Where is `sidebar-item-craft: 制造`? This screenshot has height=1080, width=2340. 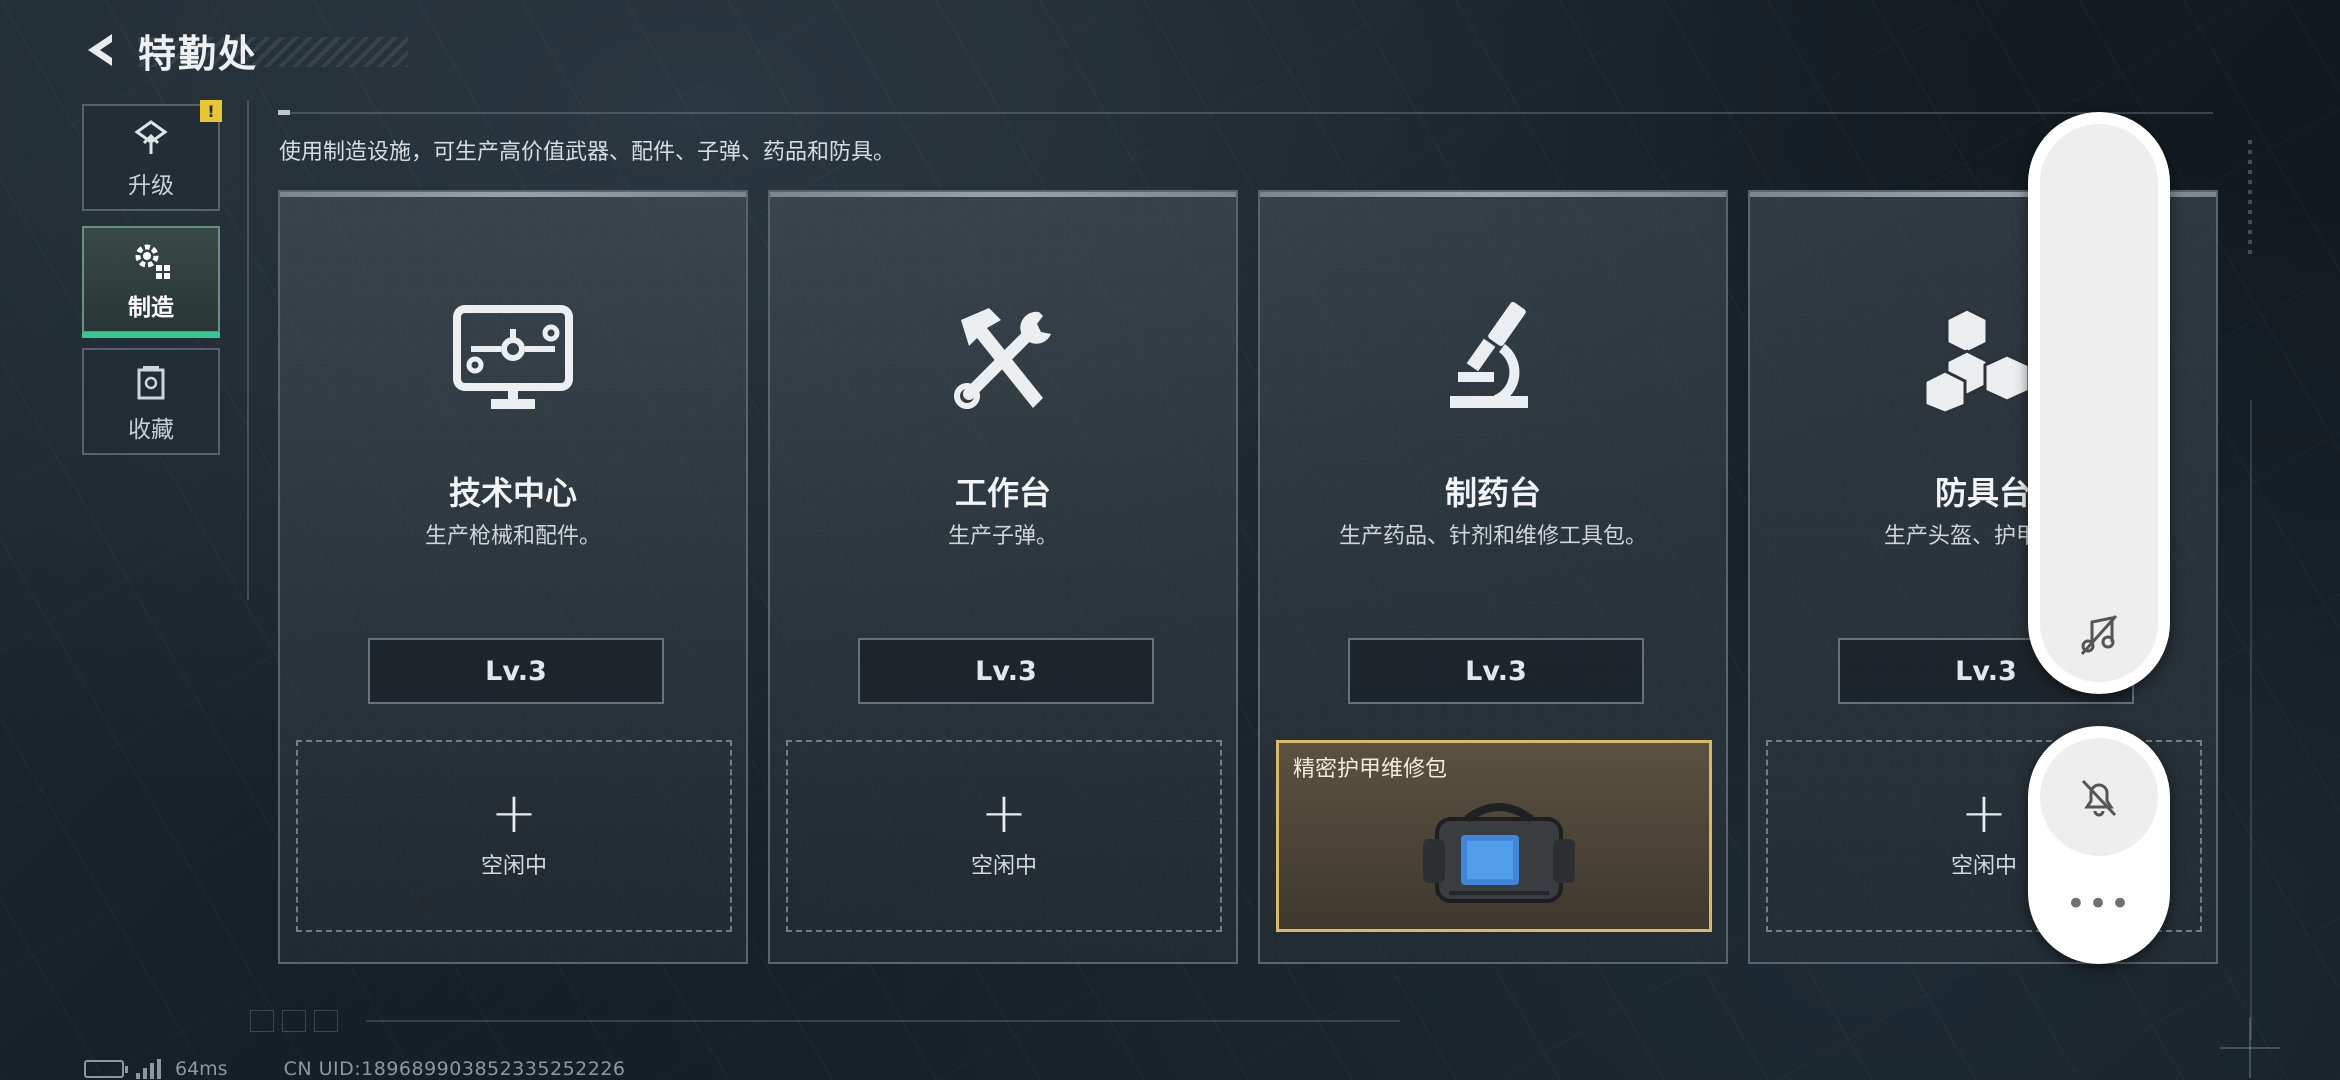
sidebar-item-craft: 制造 is located at coordinates (151, 282).